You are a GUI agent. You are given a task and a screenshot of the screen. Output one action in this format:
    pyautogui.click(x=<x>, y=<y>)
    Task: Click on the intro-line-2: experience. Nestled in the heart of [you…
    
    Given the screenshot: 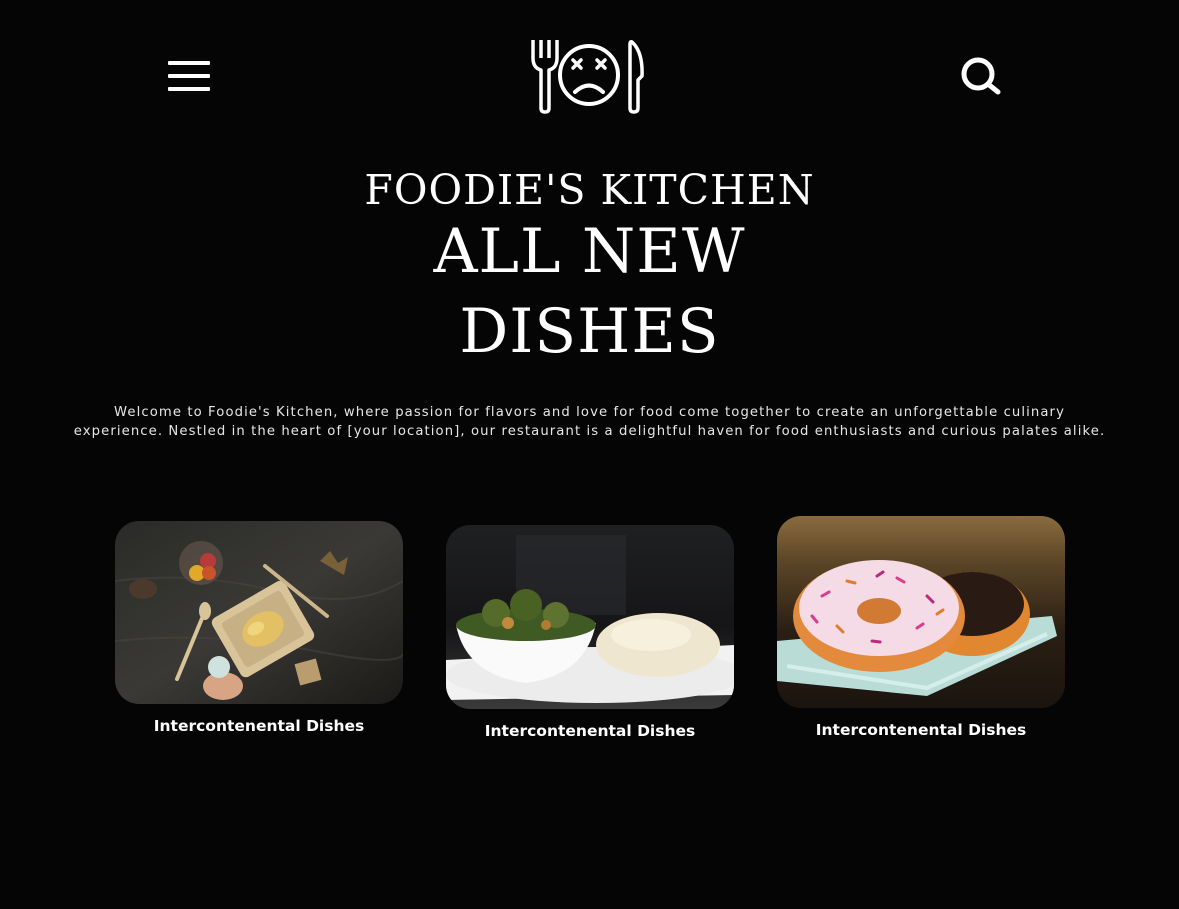 What is the action you would take?
    pyautogui.click(x=589, y=431)
    